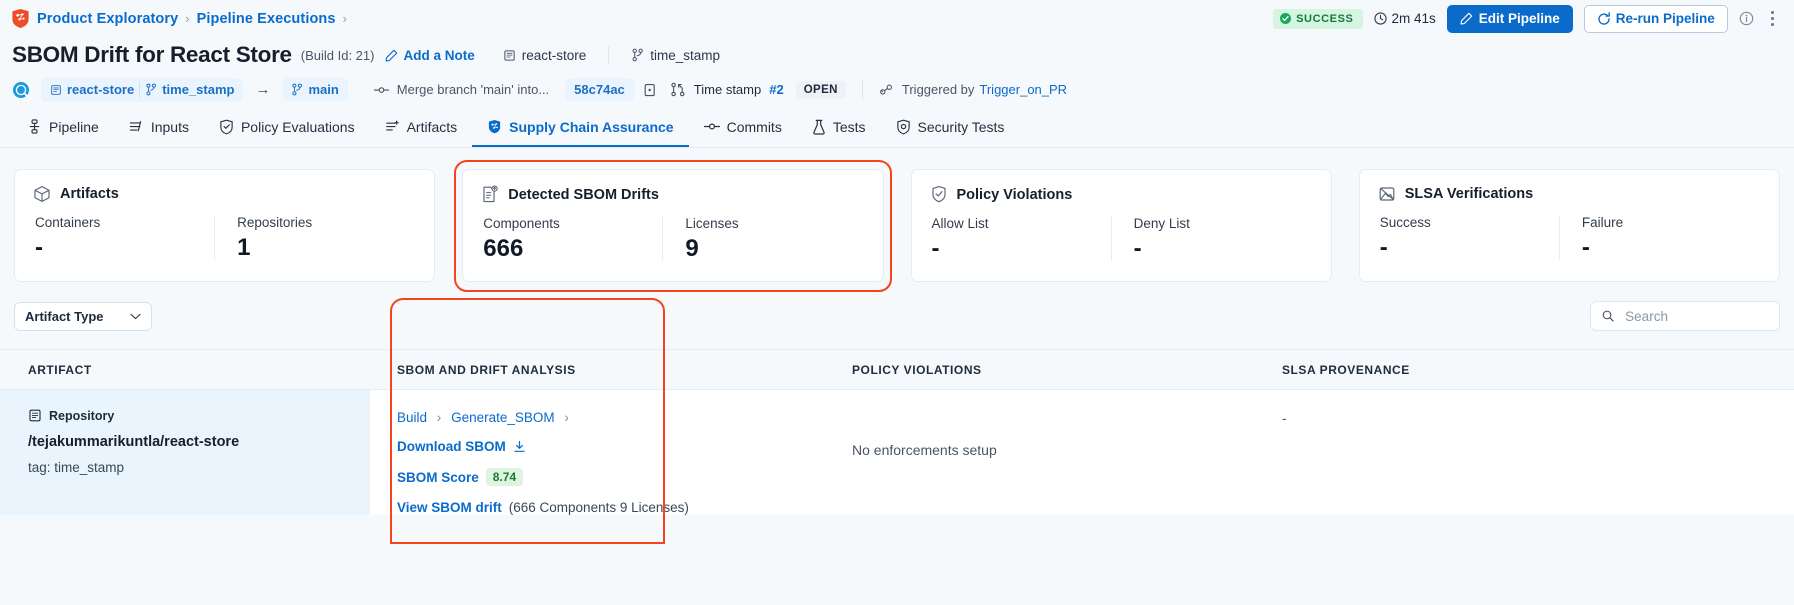 The width and height of the screenshot is (1794, 605). What do you see at coordinates (20, 18) in the screenshot?
I see `harness-shield-icon` at bounding box center [20, 18].